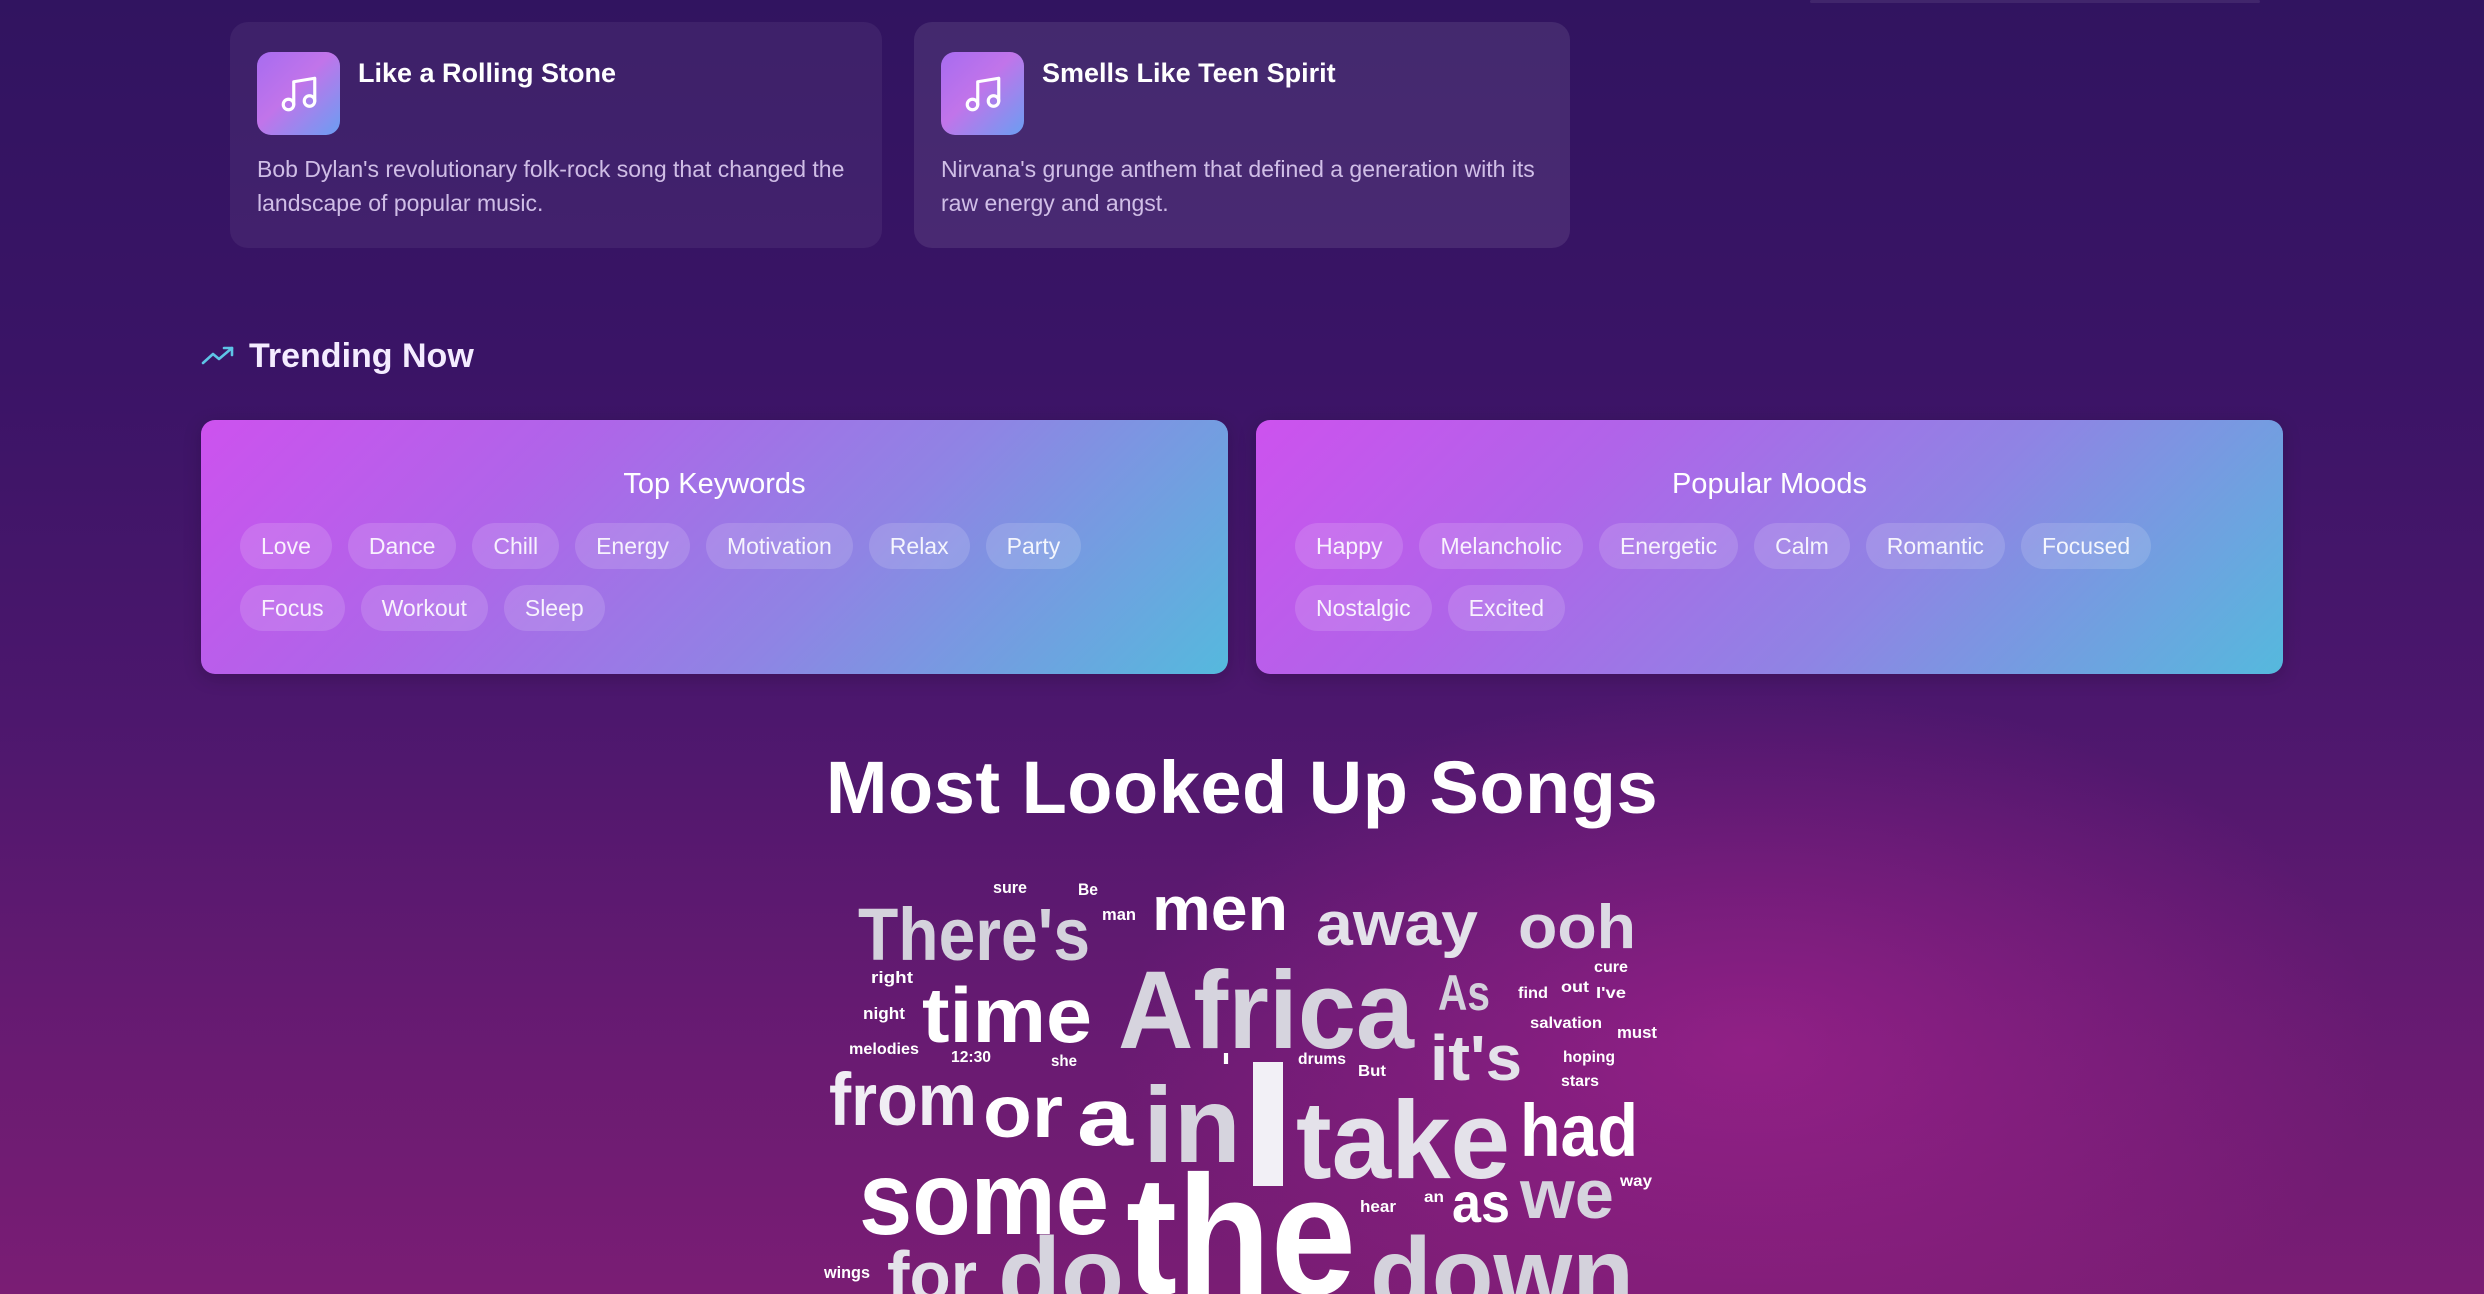 This screenshot has height=1294, width=2484. Describe the element at coordinates (1372, 1071) in the screenshot. I see `word-cloud-word: But` at that location.